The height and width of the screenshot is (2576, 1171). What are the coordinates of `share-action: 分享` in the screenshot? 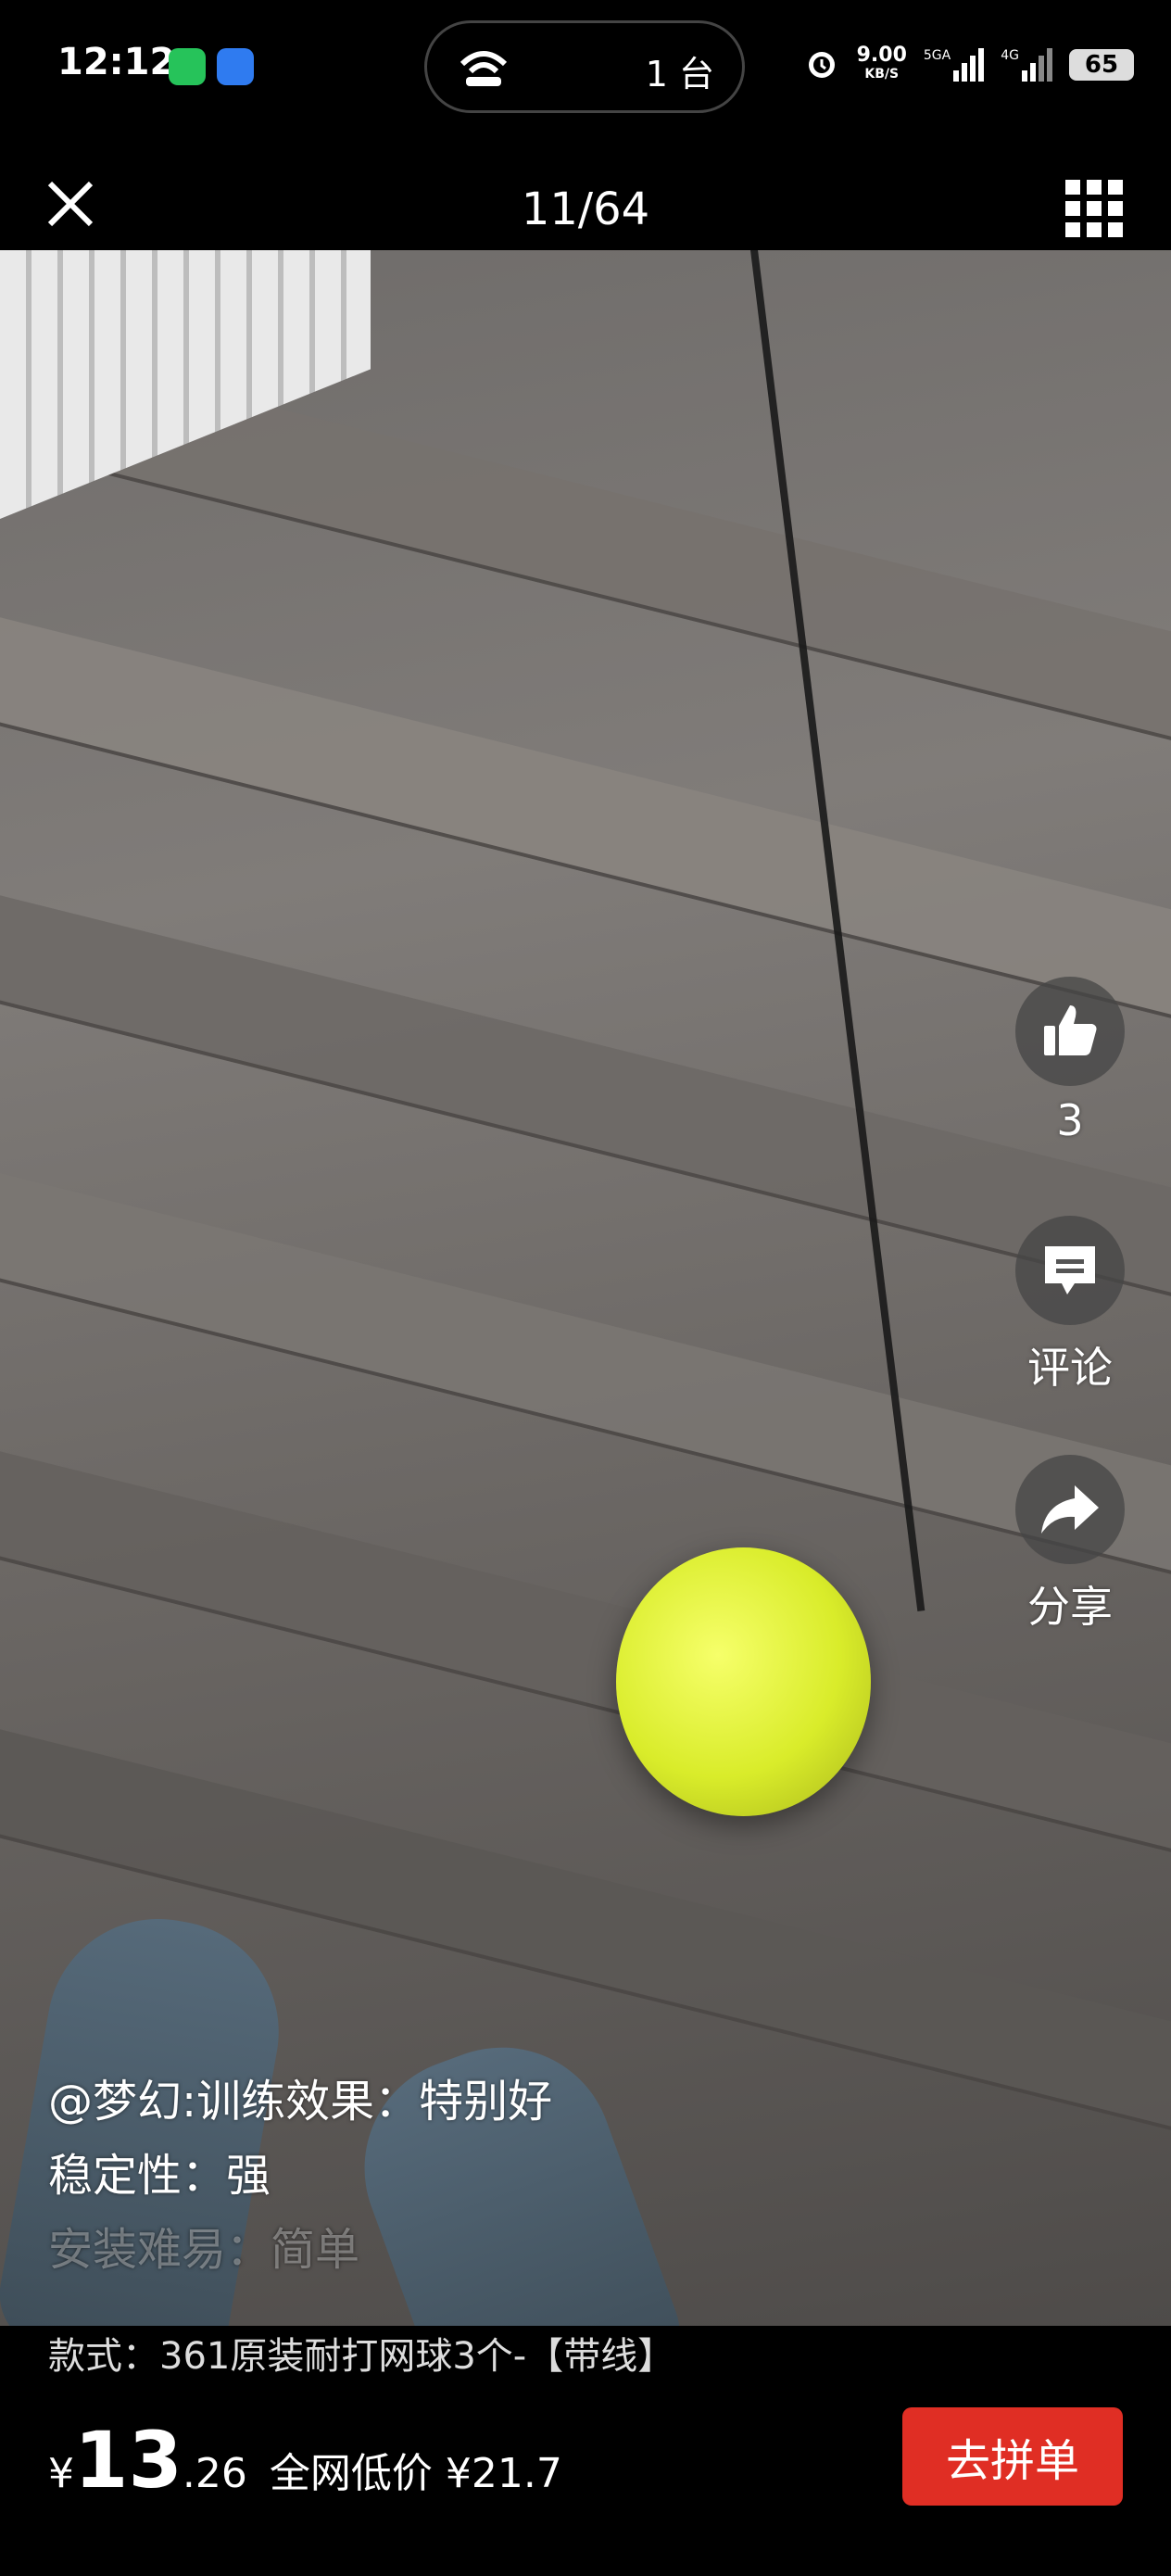 It's located at (1070, 1545).